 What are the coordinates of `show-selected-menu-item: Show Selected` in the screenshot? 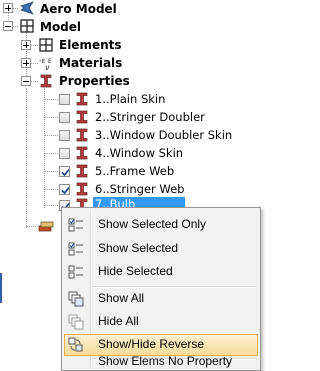 It's located at (161, 249).